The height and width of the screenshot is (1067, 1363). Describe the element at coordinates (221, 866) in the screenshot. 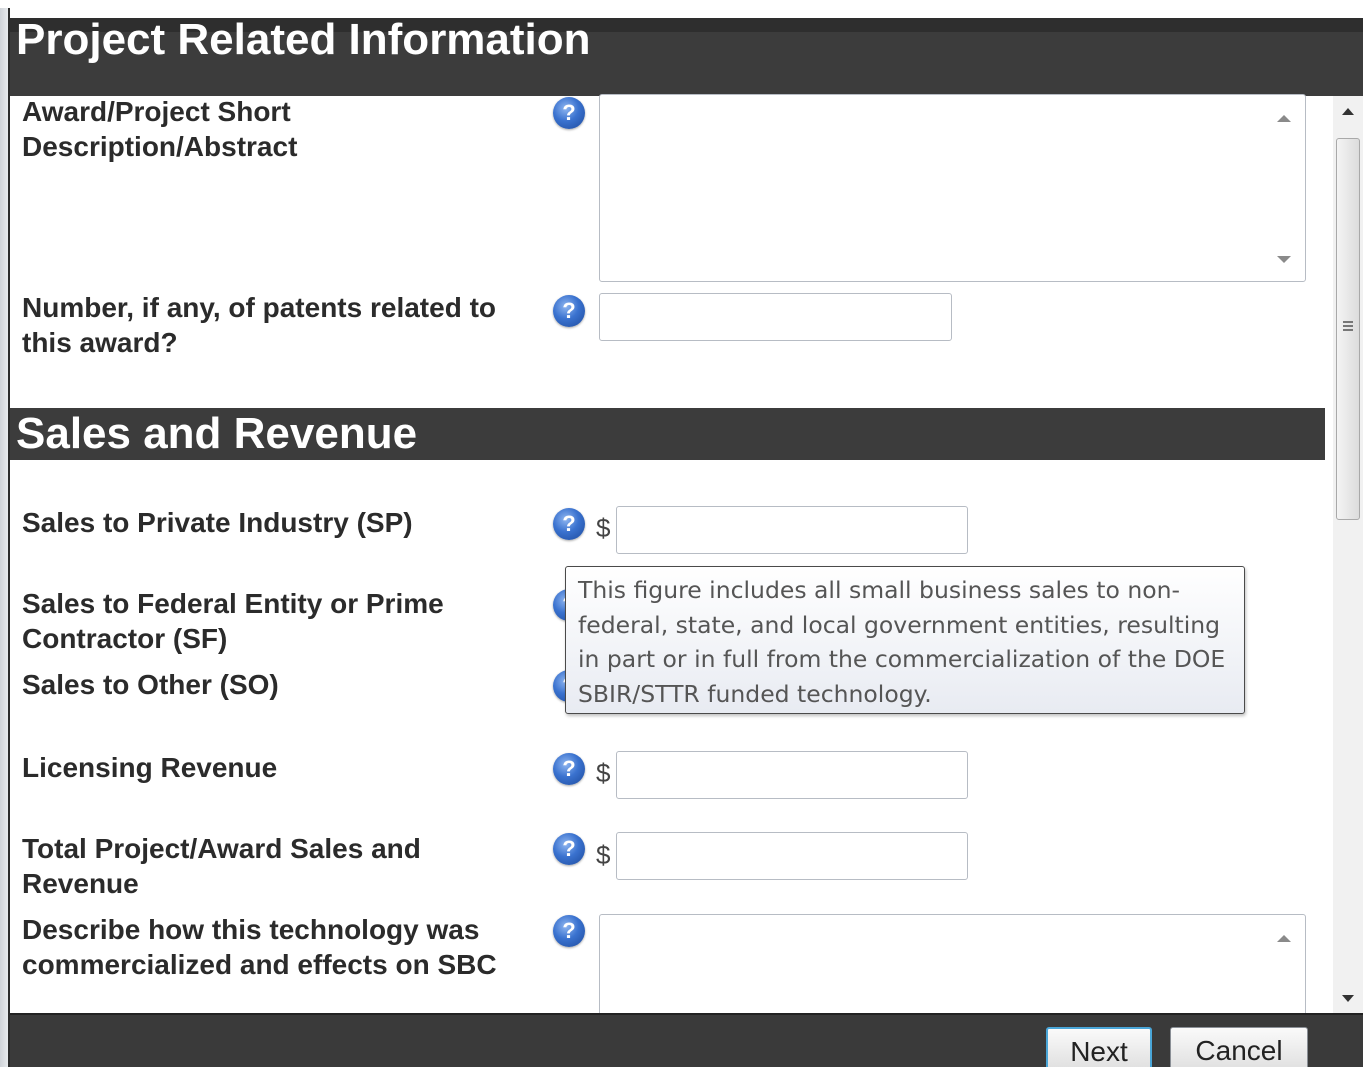

I see `total-label: Total Project/Award Sales and Revenue` at that location.